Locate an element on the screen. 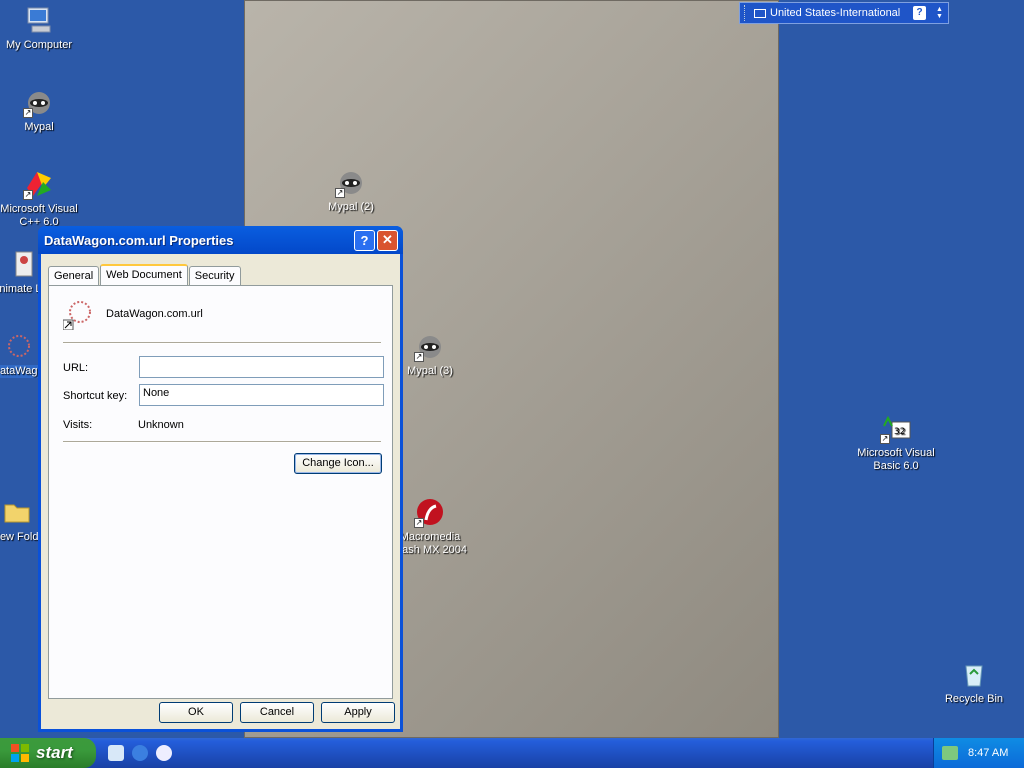  ok-button: OK is located at coordinates (196, 712).